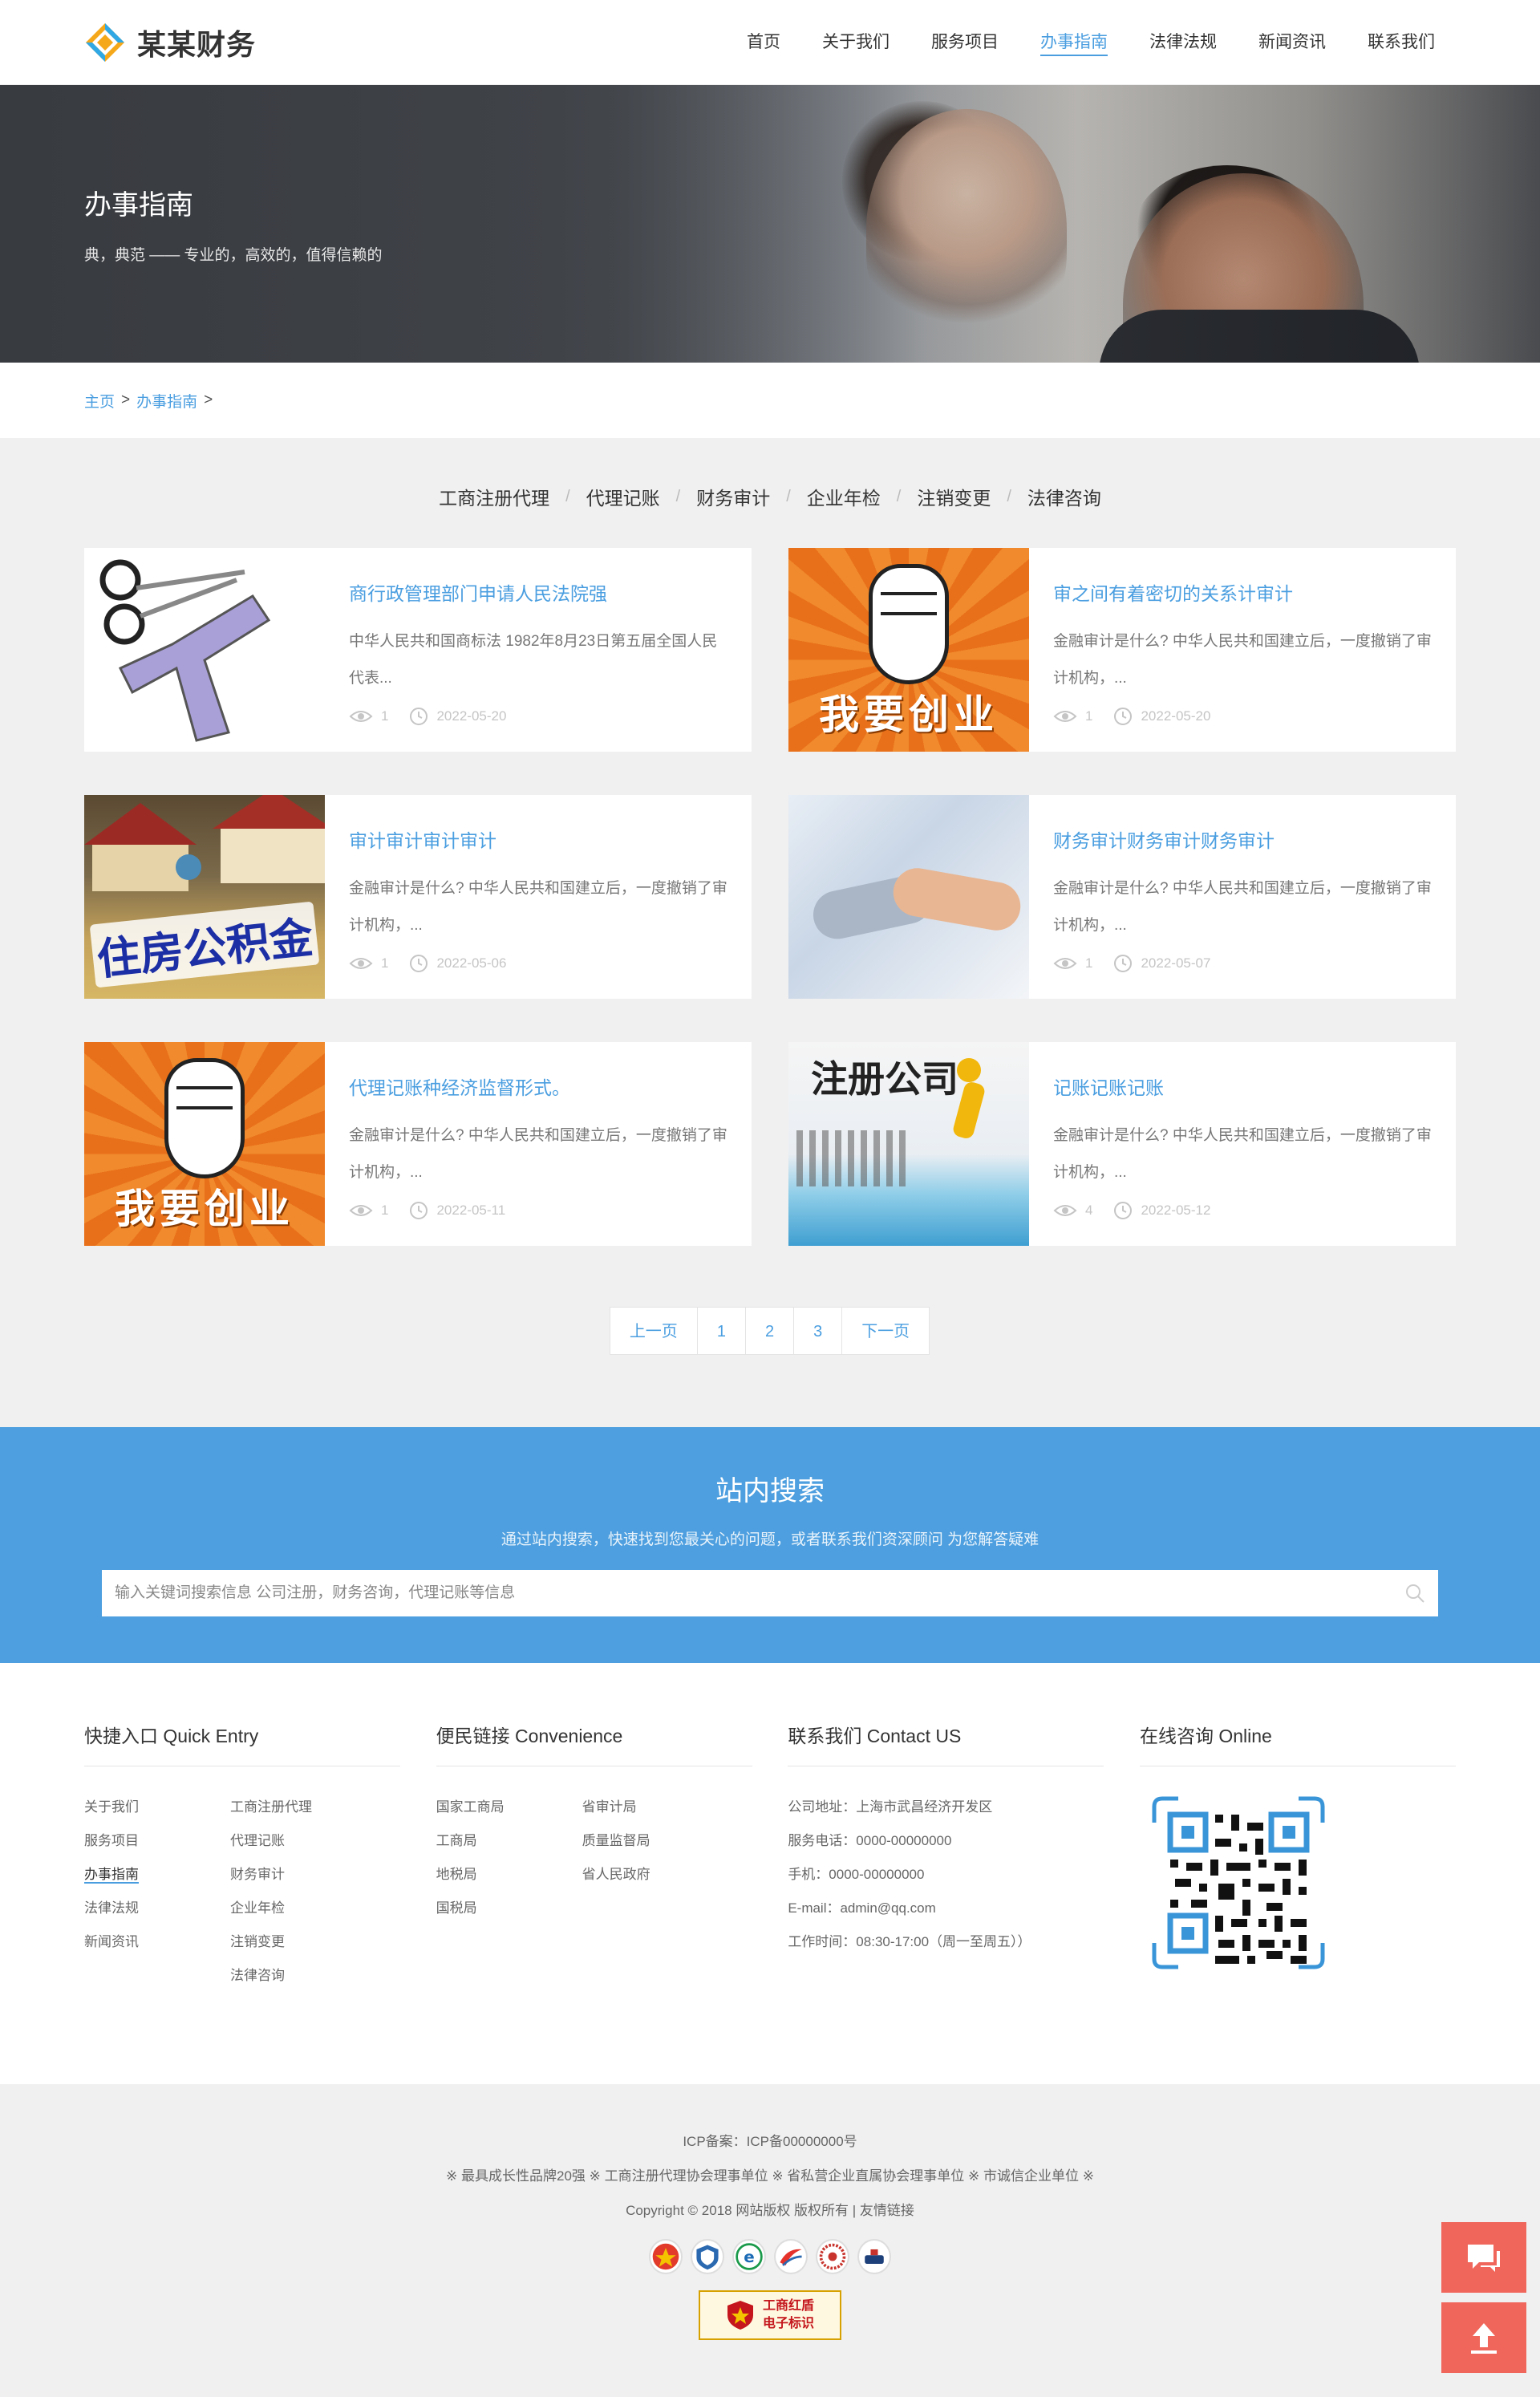  I want to click on next-page-button: 下一页, so click(885, 1331).